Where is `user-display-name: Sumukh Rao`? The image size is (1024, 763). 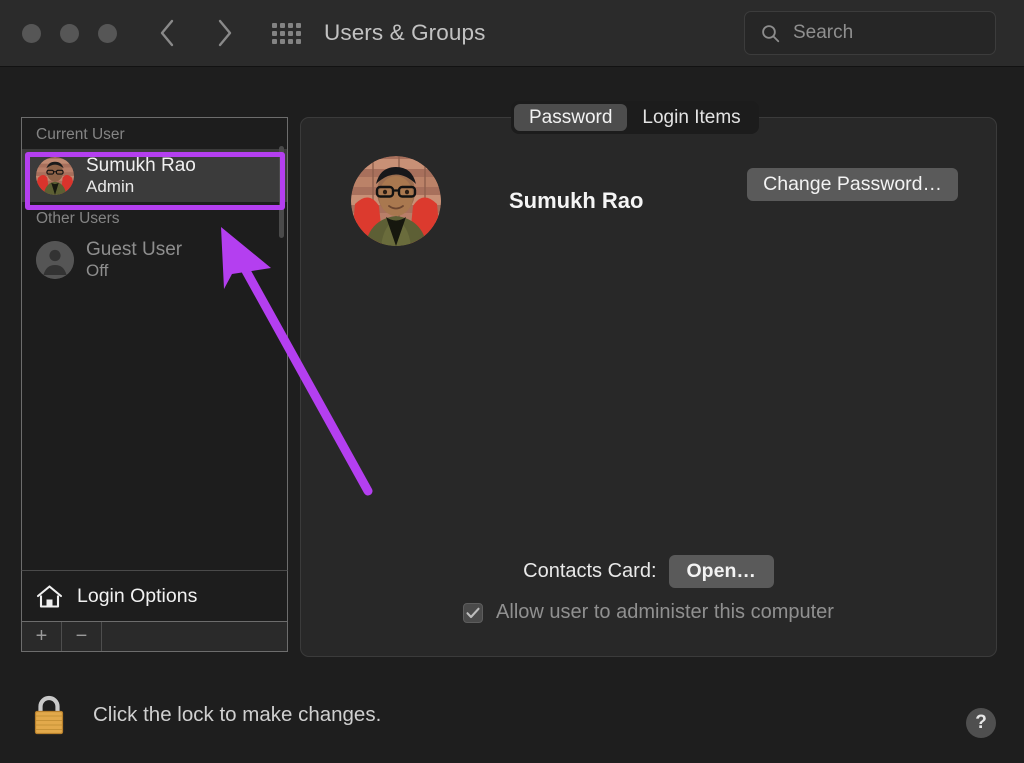 user-display-name: Sumukh Rao is located at coordinates (576, 200).